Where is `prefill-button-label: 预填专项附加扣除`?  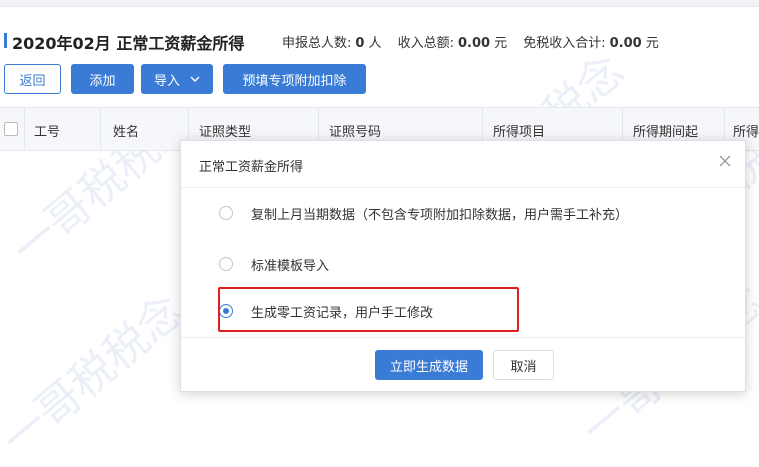
prefill-button-label: 预填专项附加扣除 is located at coordinates (294, 81).